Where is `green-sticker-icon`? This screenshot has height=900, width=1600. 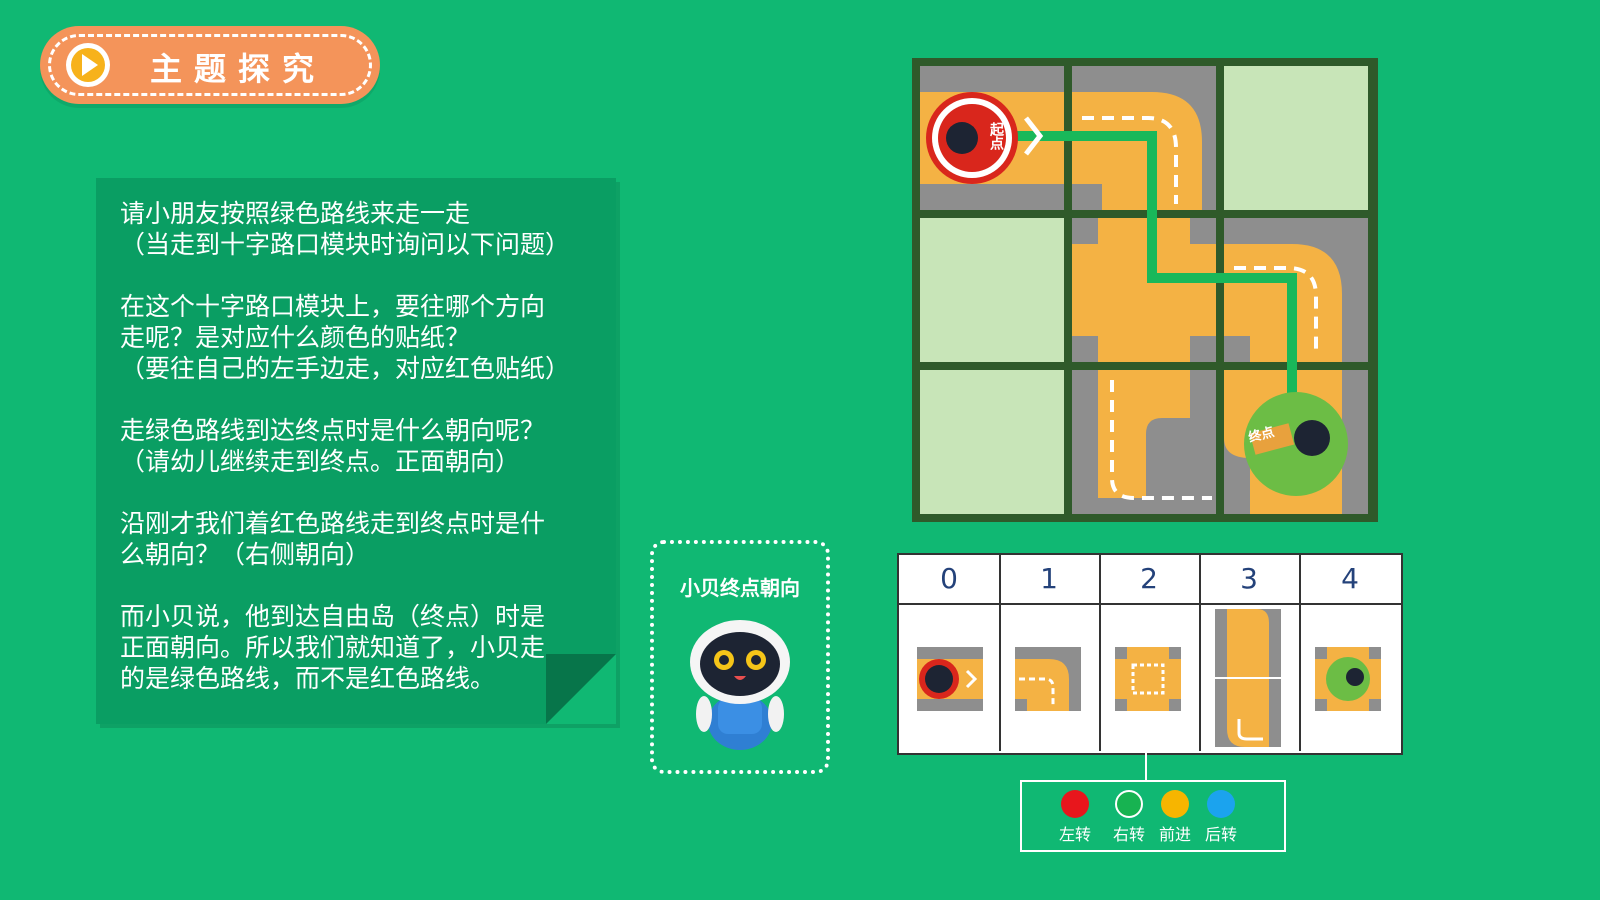
green-sticker-icon is located at coordinates (1129, 804).